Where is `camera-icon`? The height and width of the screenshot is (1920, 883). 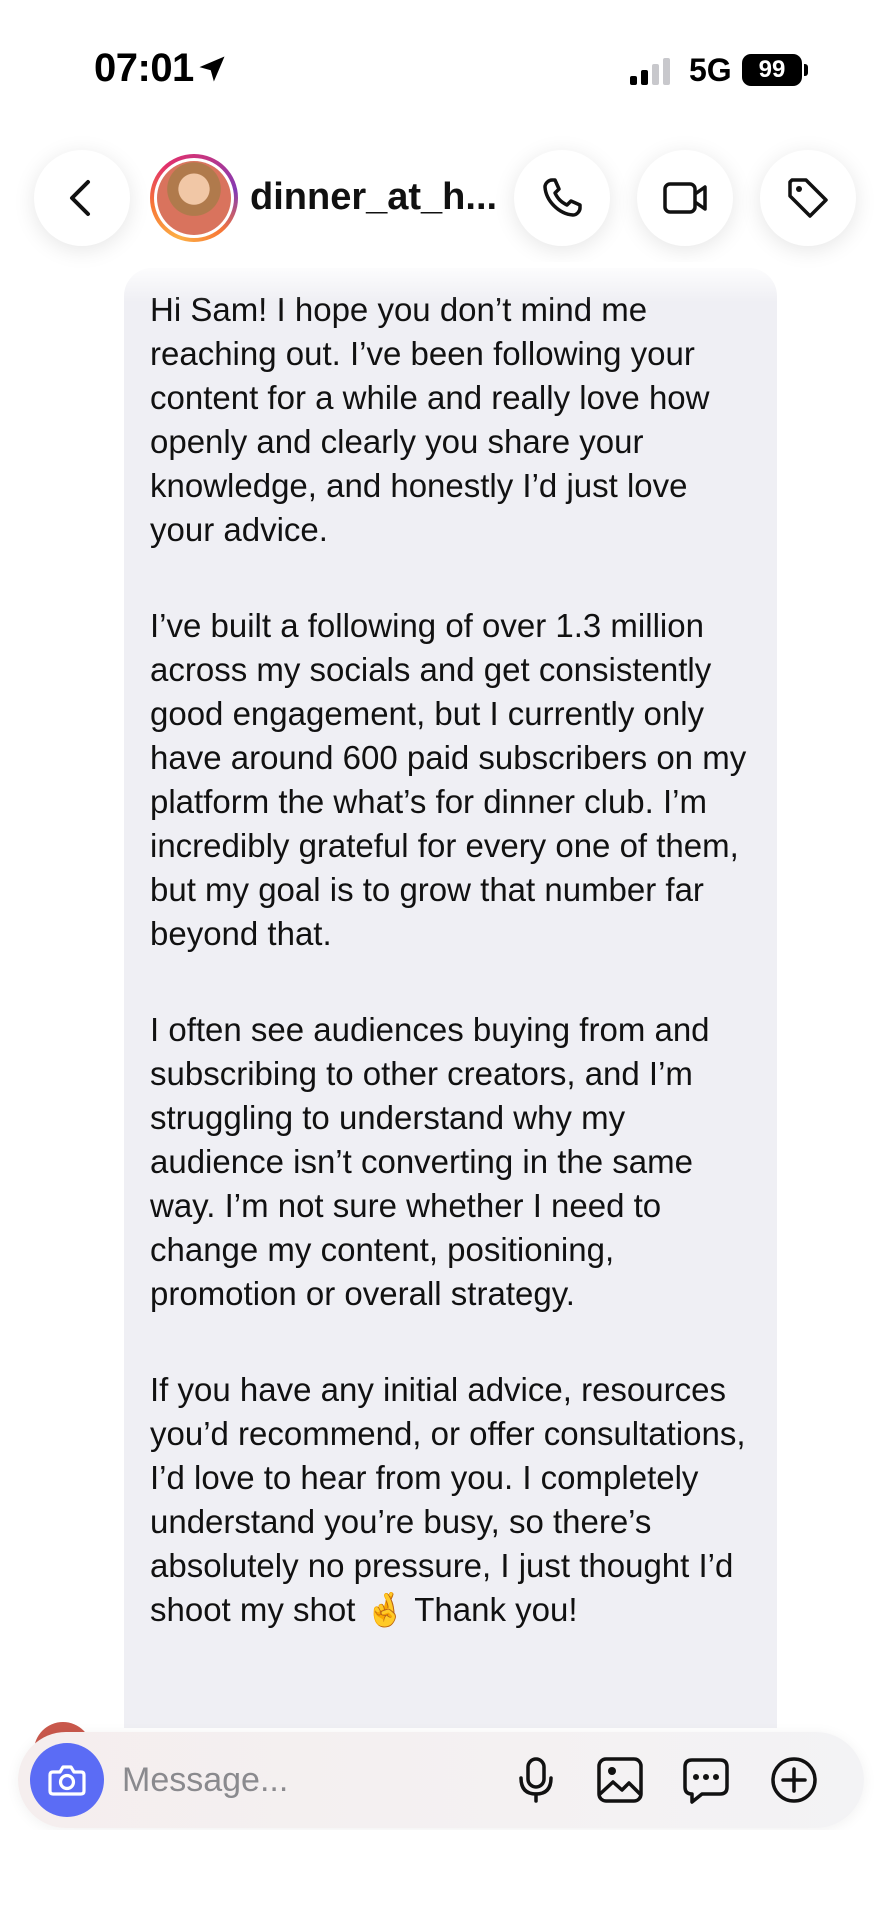 camera-icon is located at coordinates (67, 1780).